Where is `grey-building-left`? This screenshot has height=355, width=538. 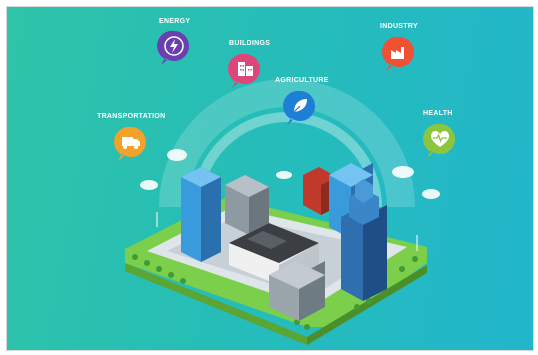 grey-building-left is located at coordinates (247, 205).